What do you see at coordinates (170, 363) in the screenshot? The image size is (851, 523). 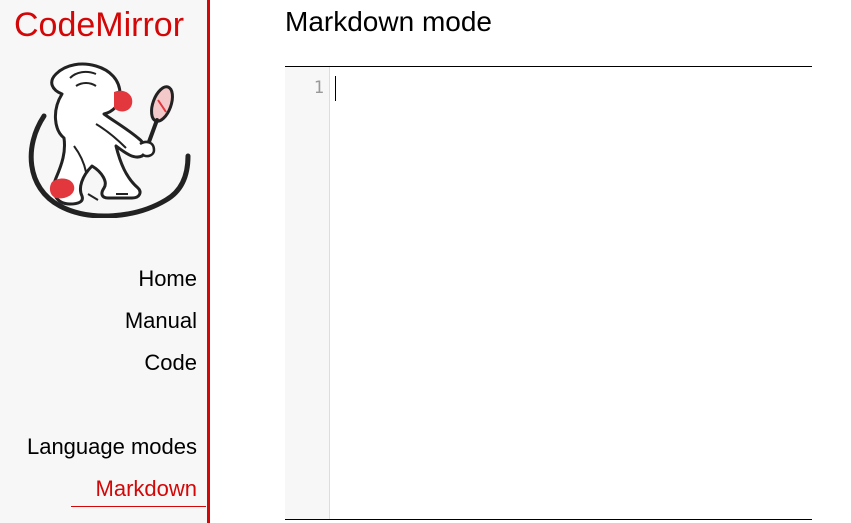 I see `nav-code-link: Code` at bounding box center [170, 363].